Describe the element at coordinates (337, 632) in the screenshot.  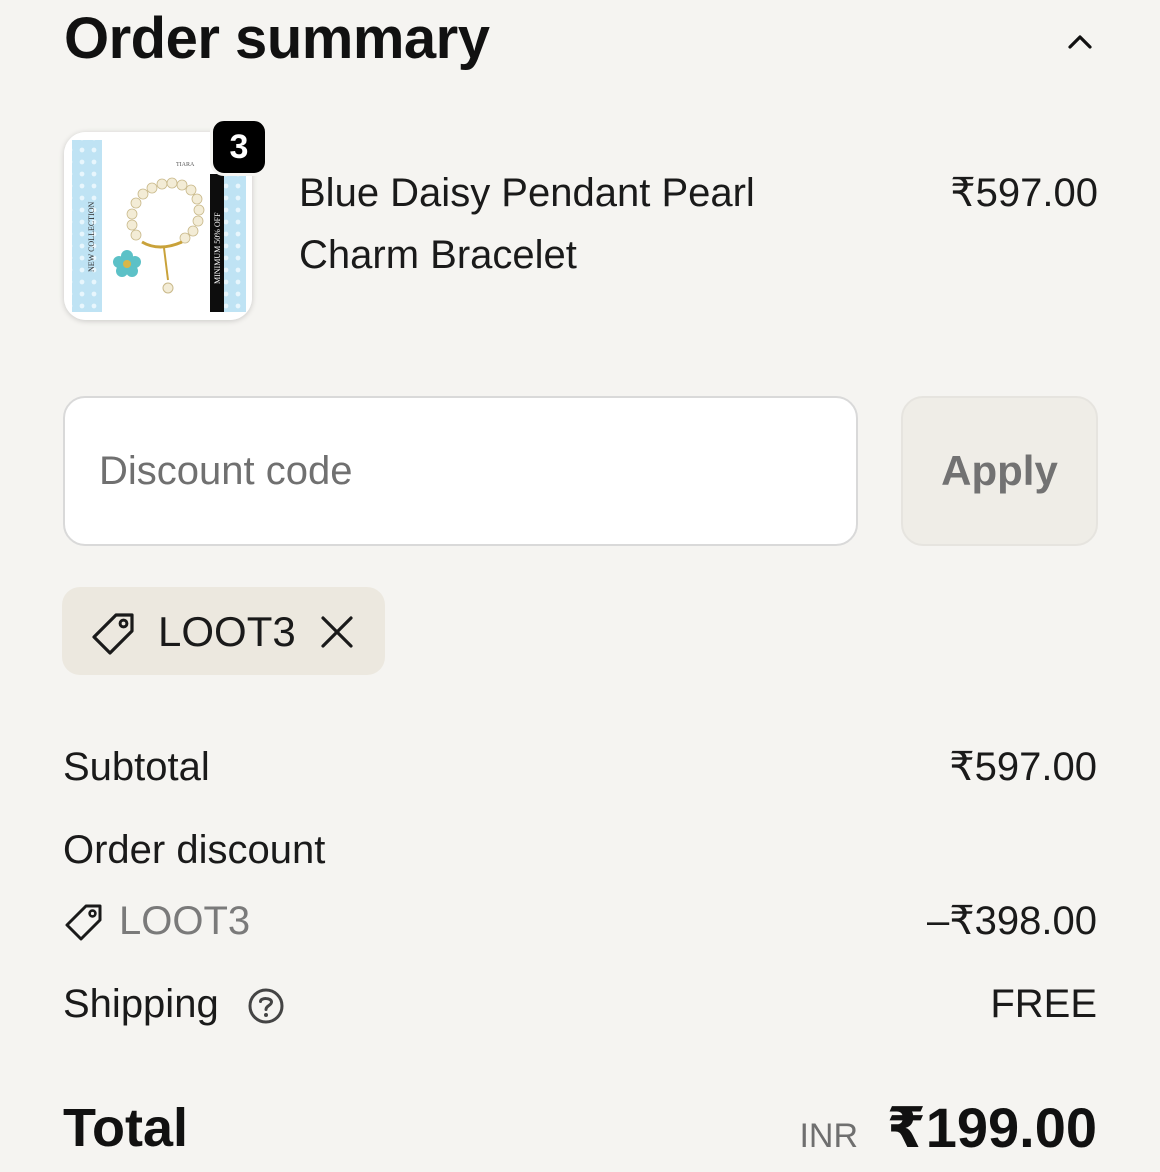
I see `close-icon` at that location.